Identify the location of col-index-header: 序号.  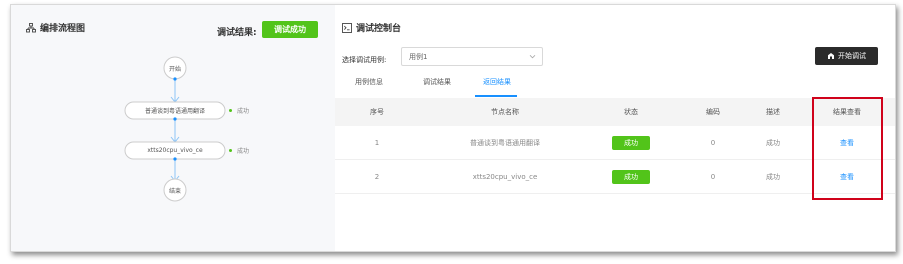
(377, 112).